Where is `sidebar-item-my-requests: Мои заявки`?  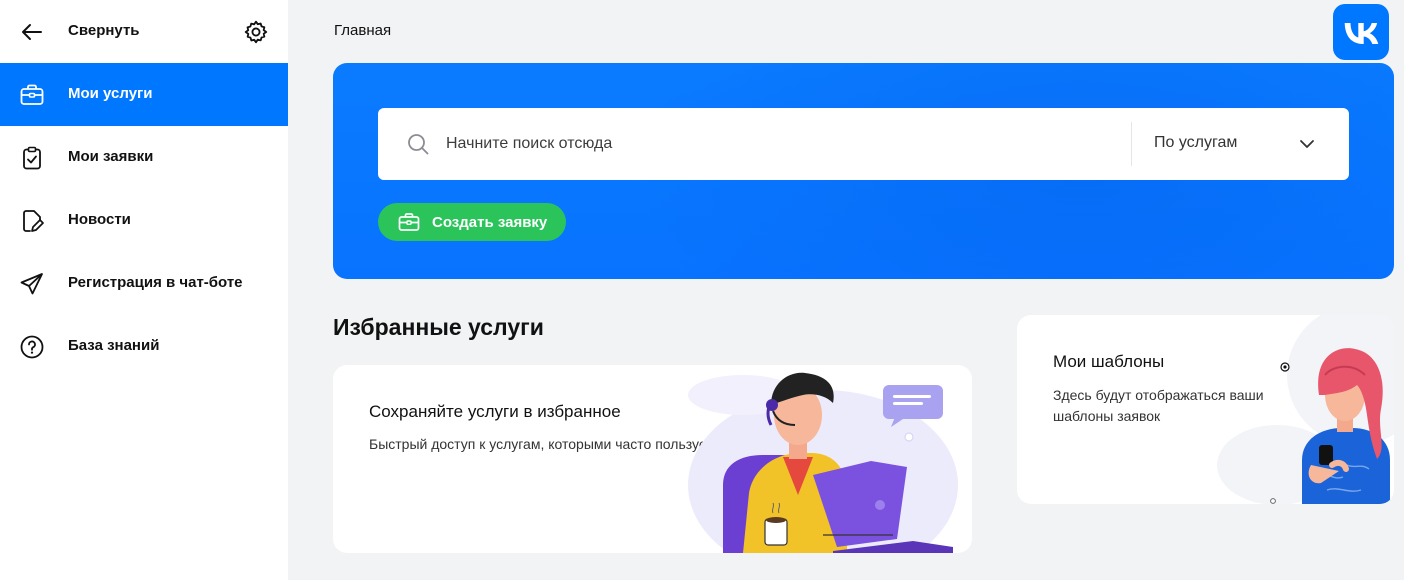
sidebar-item-my-requests: Мои заявки is located at coordinates (144, 157).